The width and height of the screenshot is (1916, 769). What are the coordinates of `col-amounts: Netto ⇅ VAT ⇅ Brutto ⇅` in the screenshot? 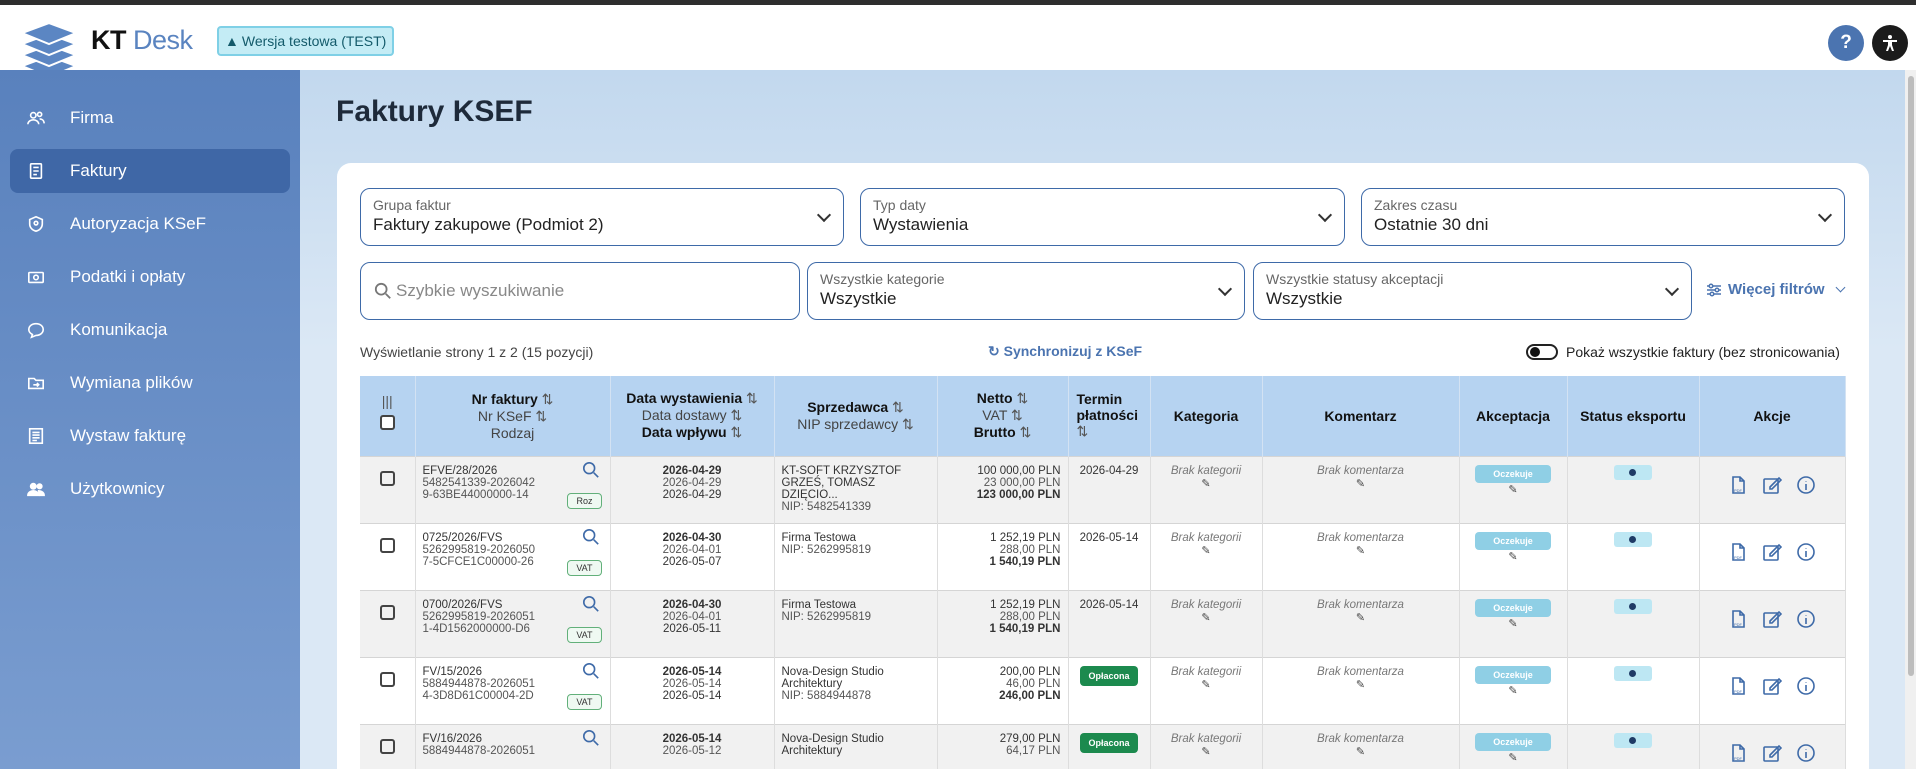 It's located at (1003, 416).